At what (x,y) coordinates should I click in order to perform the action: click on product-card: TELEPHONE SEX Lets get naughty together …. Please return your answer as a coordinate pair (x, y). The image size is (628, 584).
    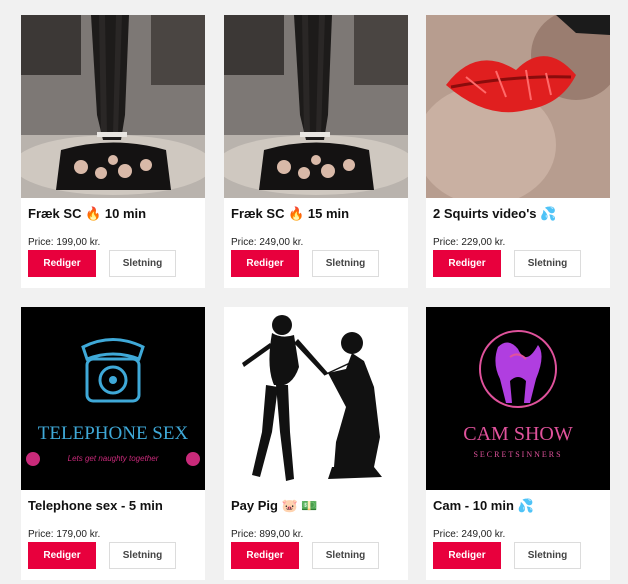
    Looking at the image, I should click on (113, 443).